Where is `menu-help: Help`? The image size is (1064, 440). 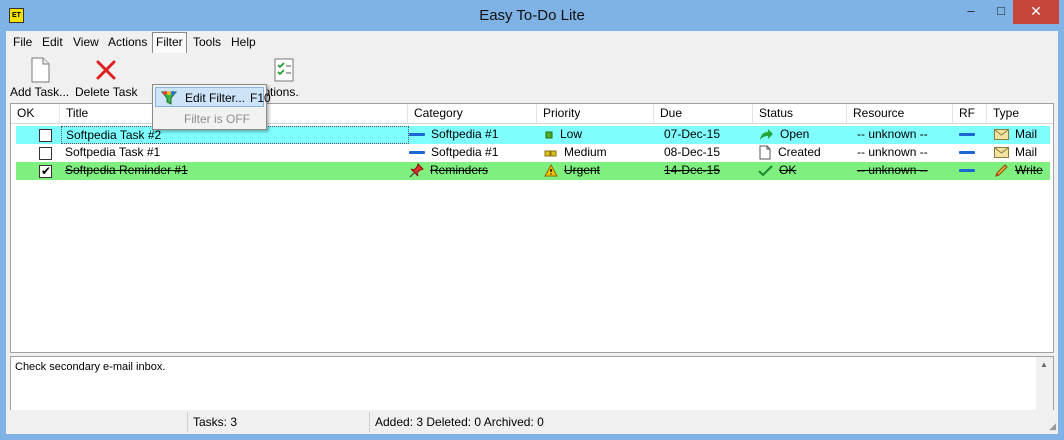
menu-help: Help is located at coordinates (243, 43).